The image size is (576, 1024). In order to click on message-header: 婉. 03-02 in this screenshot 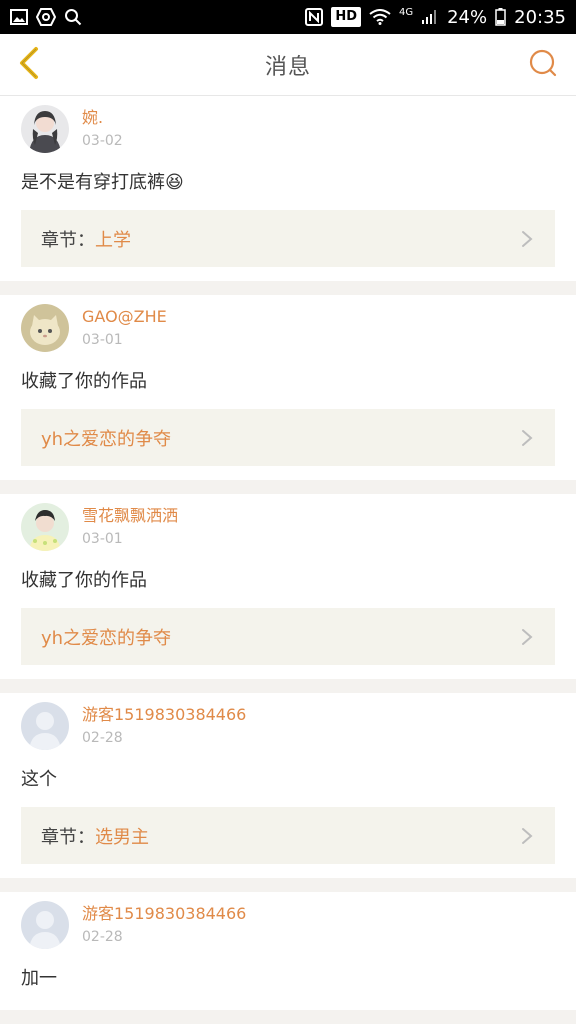, I will do `click(288, 129)`.